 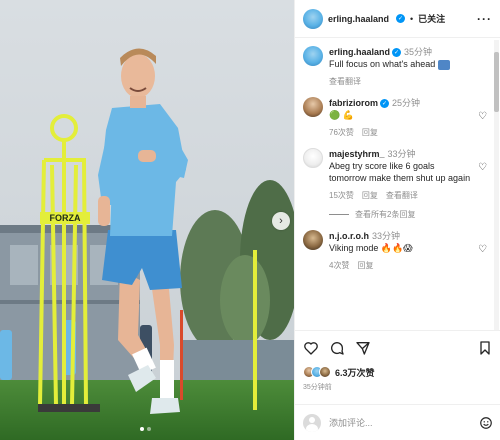 What do you see at coordinates (371, 248) in the screenshot?
I see `comment-text: Viking mode 🔥🔥😱` at bounding box center [371, 248].